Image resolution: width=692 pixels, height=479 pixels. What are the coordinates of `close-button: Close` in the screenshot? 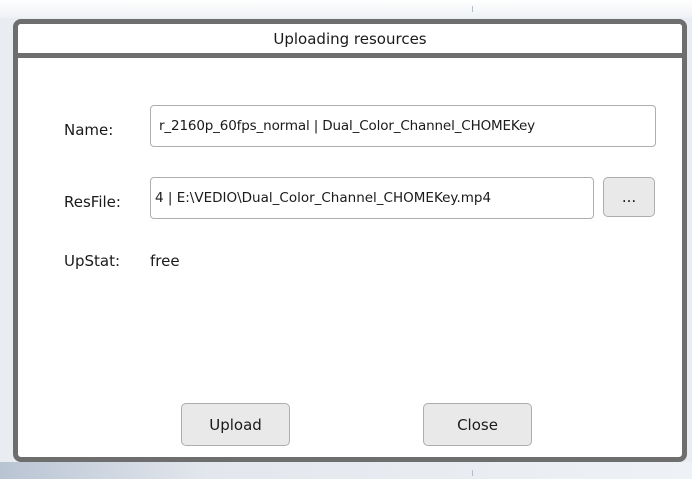 It's located at (477, 424).